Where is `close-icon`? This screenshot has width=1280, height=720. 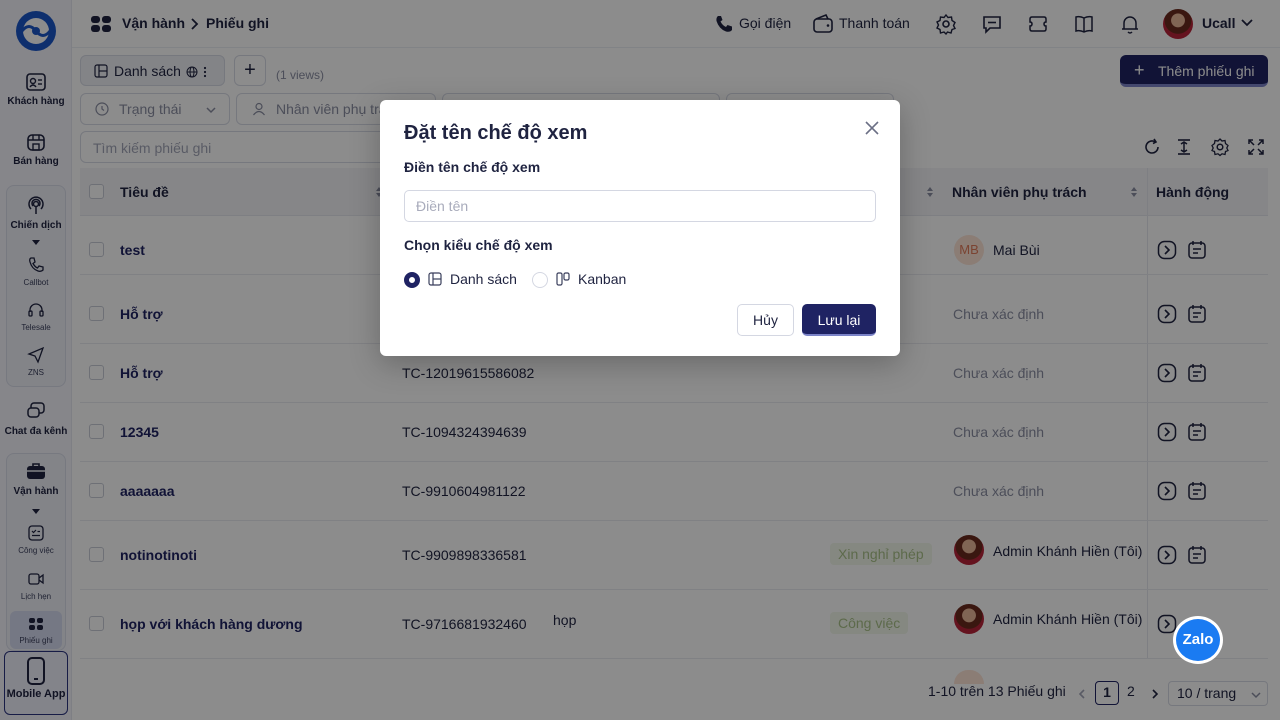 close-icon is located at coordinates (872, 128).